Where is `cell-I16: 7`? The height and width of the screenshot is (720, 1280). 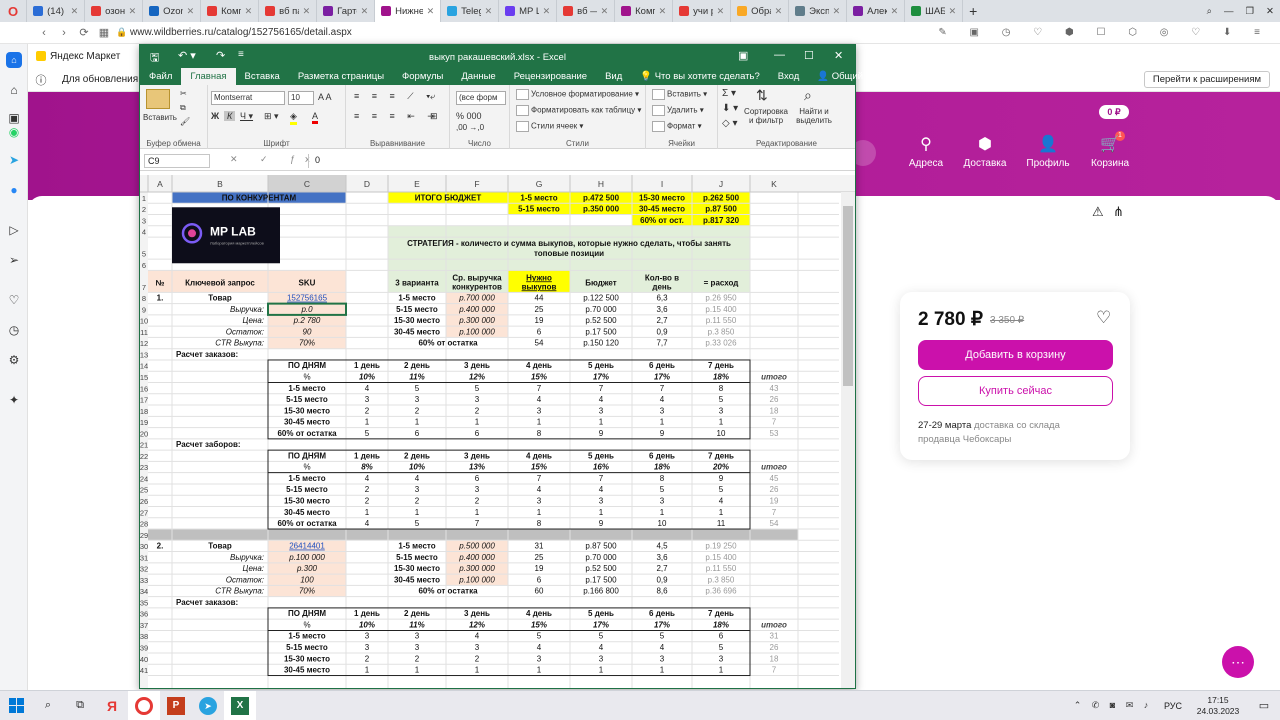
cell-I16: 7 is located at coordinates (662, 388).